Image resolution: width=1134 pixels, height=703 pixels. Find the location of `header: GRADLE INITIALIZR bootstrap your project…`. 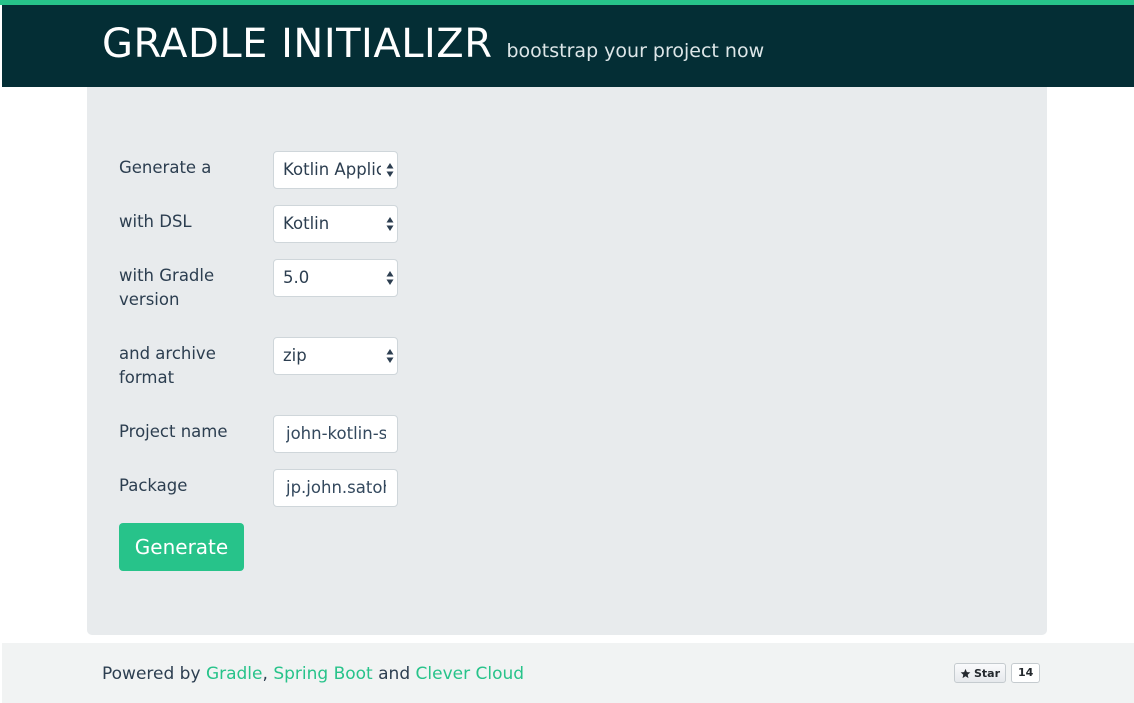

header: GRADLE INITIALIZR bootstrap your project… is located at coordinates (568, 46).